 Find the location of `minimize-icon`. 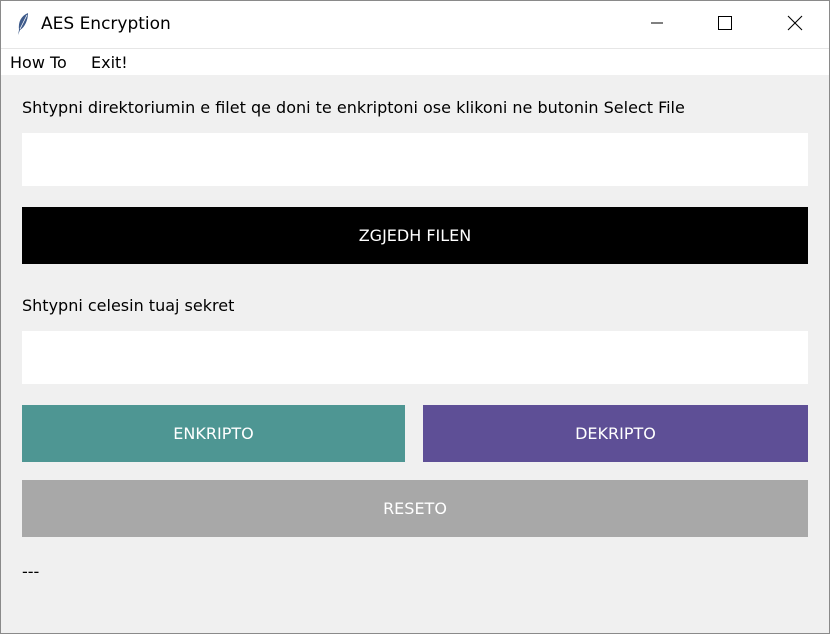

minimize-icon is located at coordinates (657, 24).